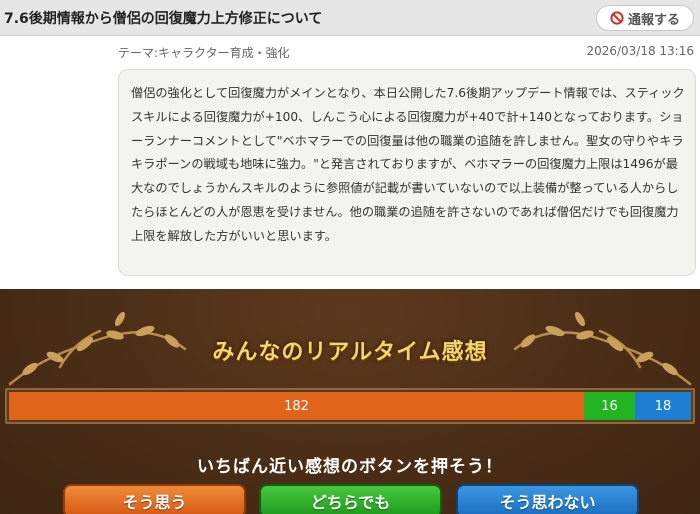 The image size is (700, 514). Describe the element at coordinates (640, 51) in the screenshot. I see `post-date: 2026/03/18 13:16` at that location.